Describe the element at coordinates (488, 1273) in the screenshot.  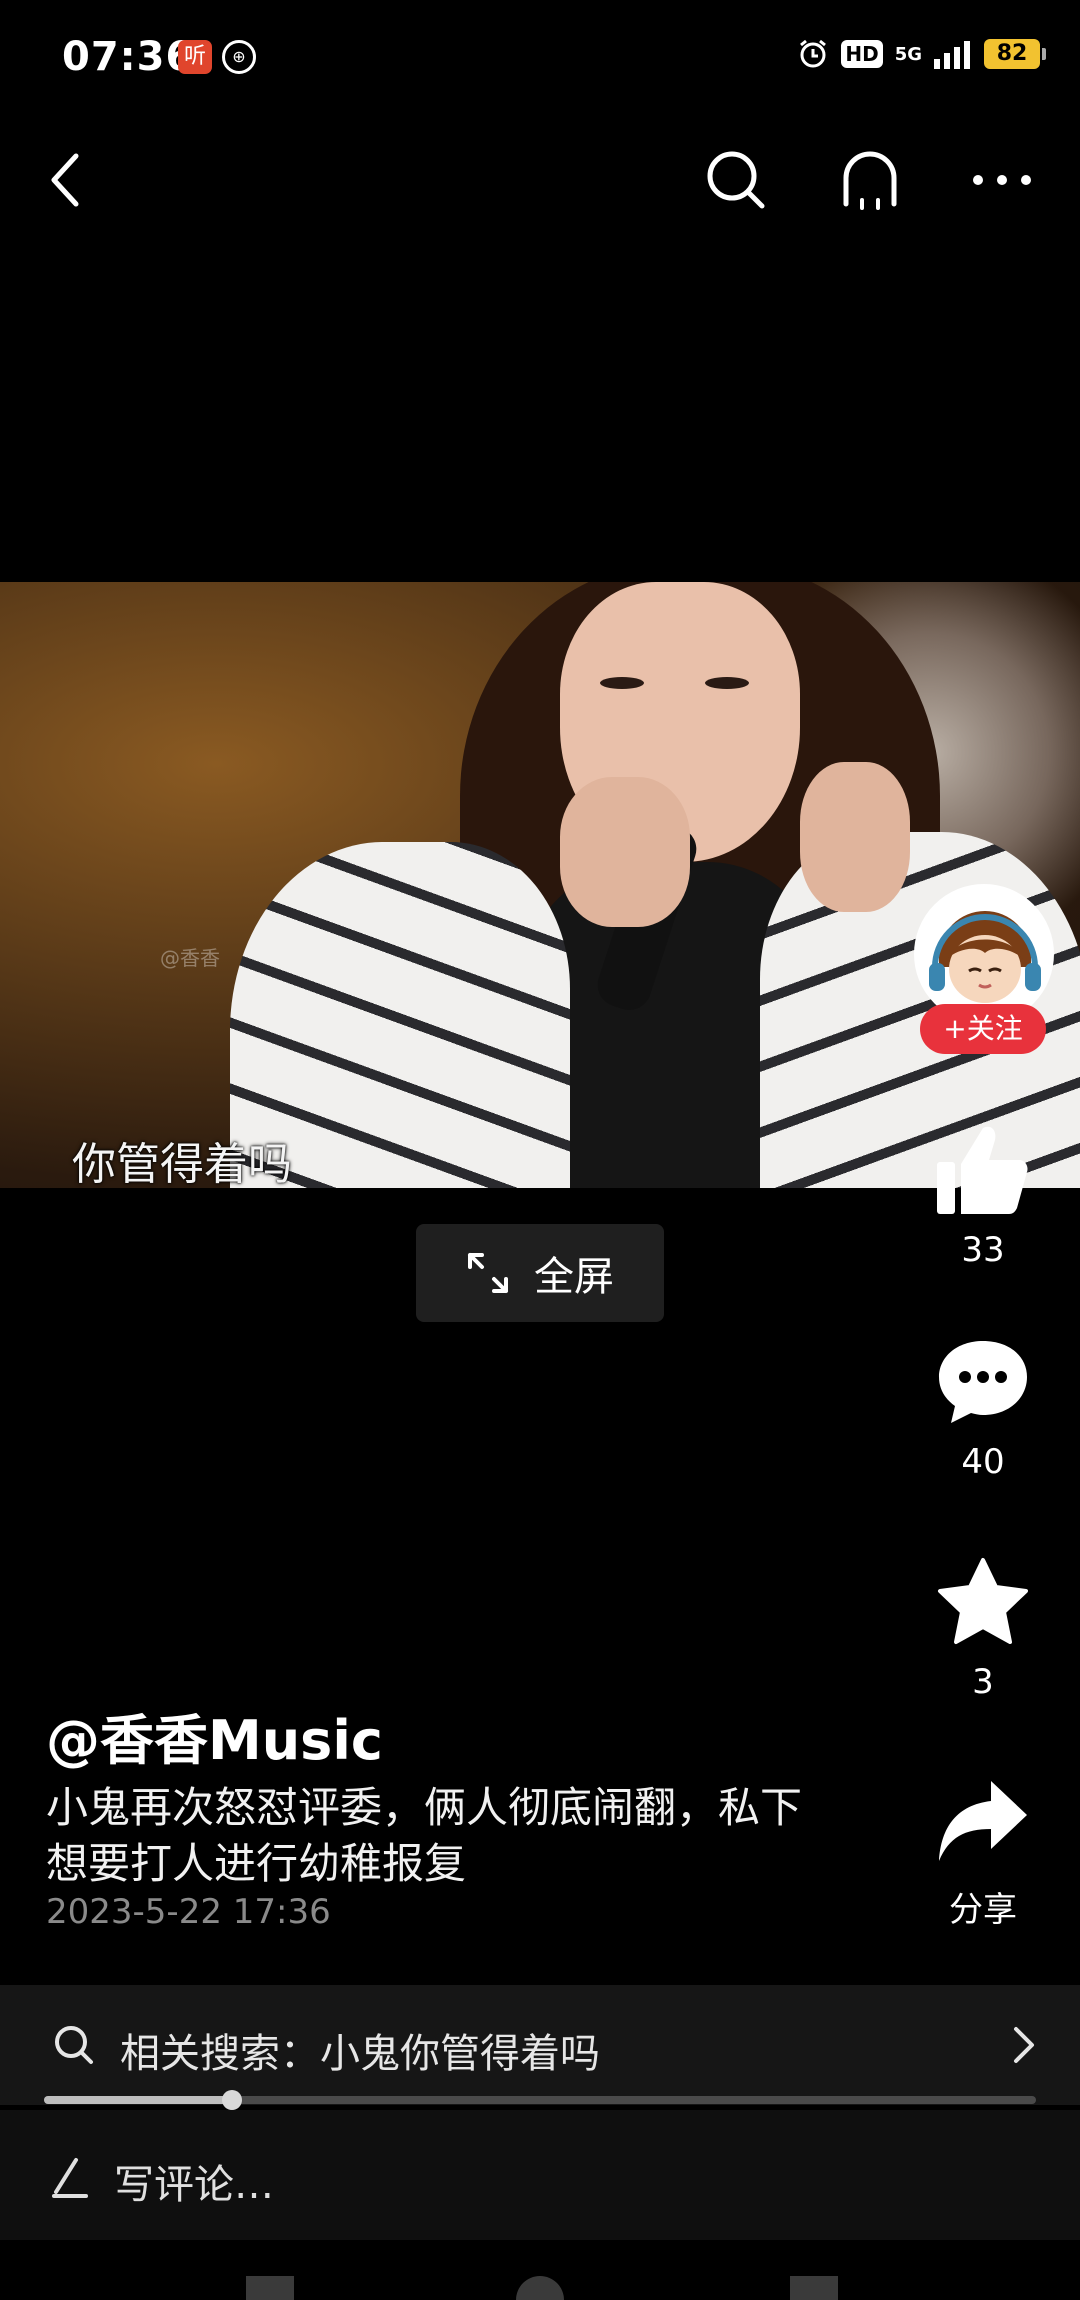
I see `expand-icon` at that location.